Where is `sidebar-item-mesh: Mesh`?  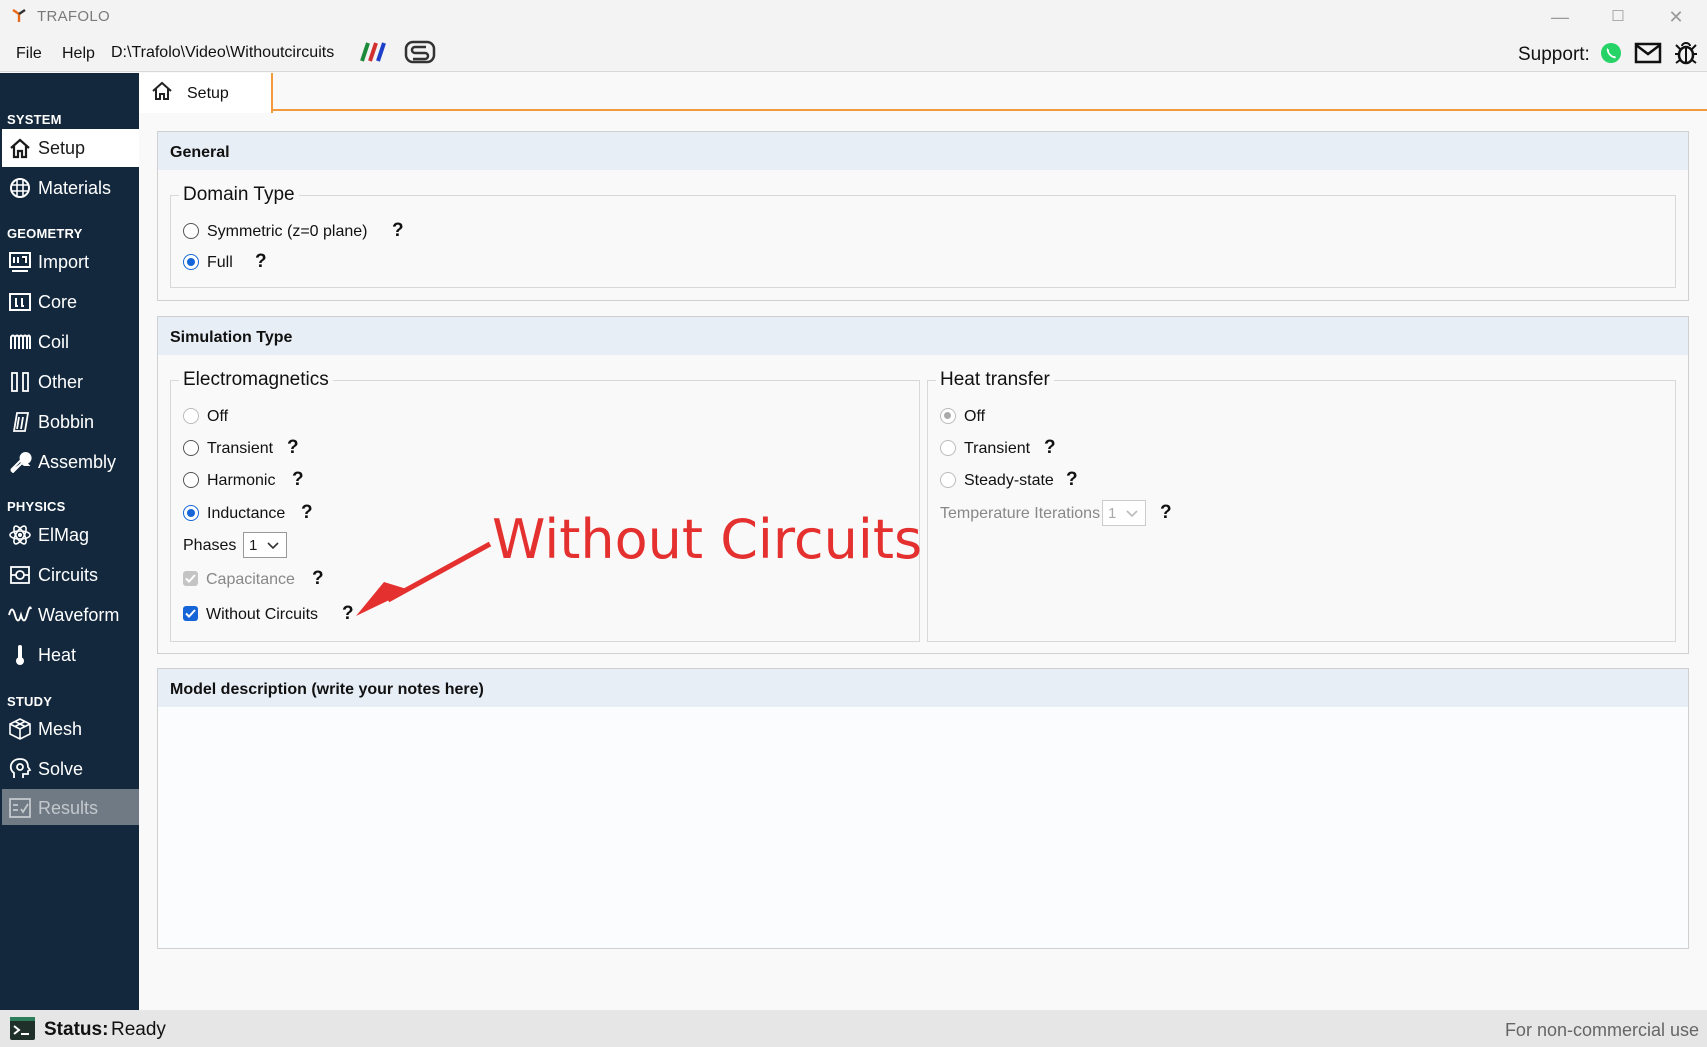
sidebar-item-mesh: Mesh is located at coordinates (70, 729).